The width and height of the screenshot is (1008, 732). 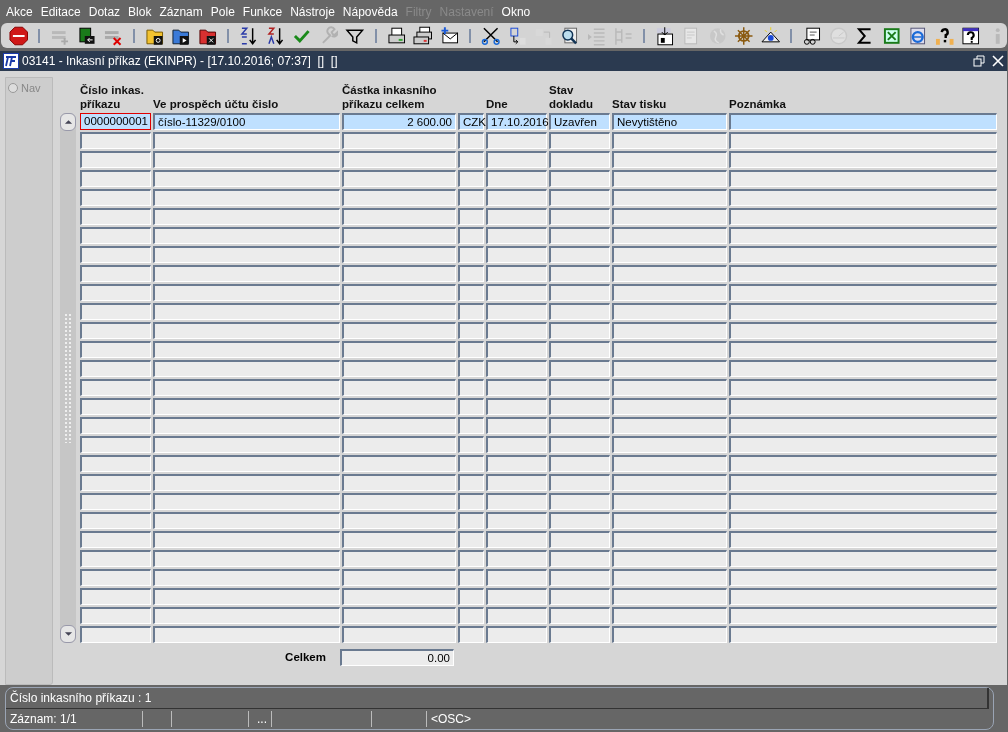 What do you see at coordinates (19, 35) in the screenshot?
I see `stop-sign-icon` at bounding box center [19, 35].